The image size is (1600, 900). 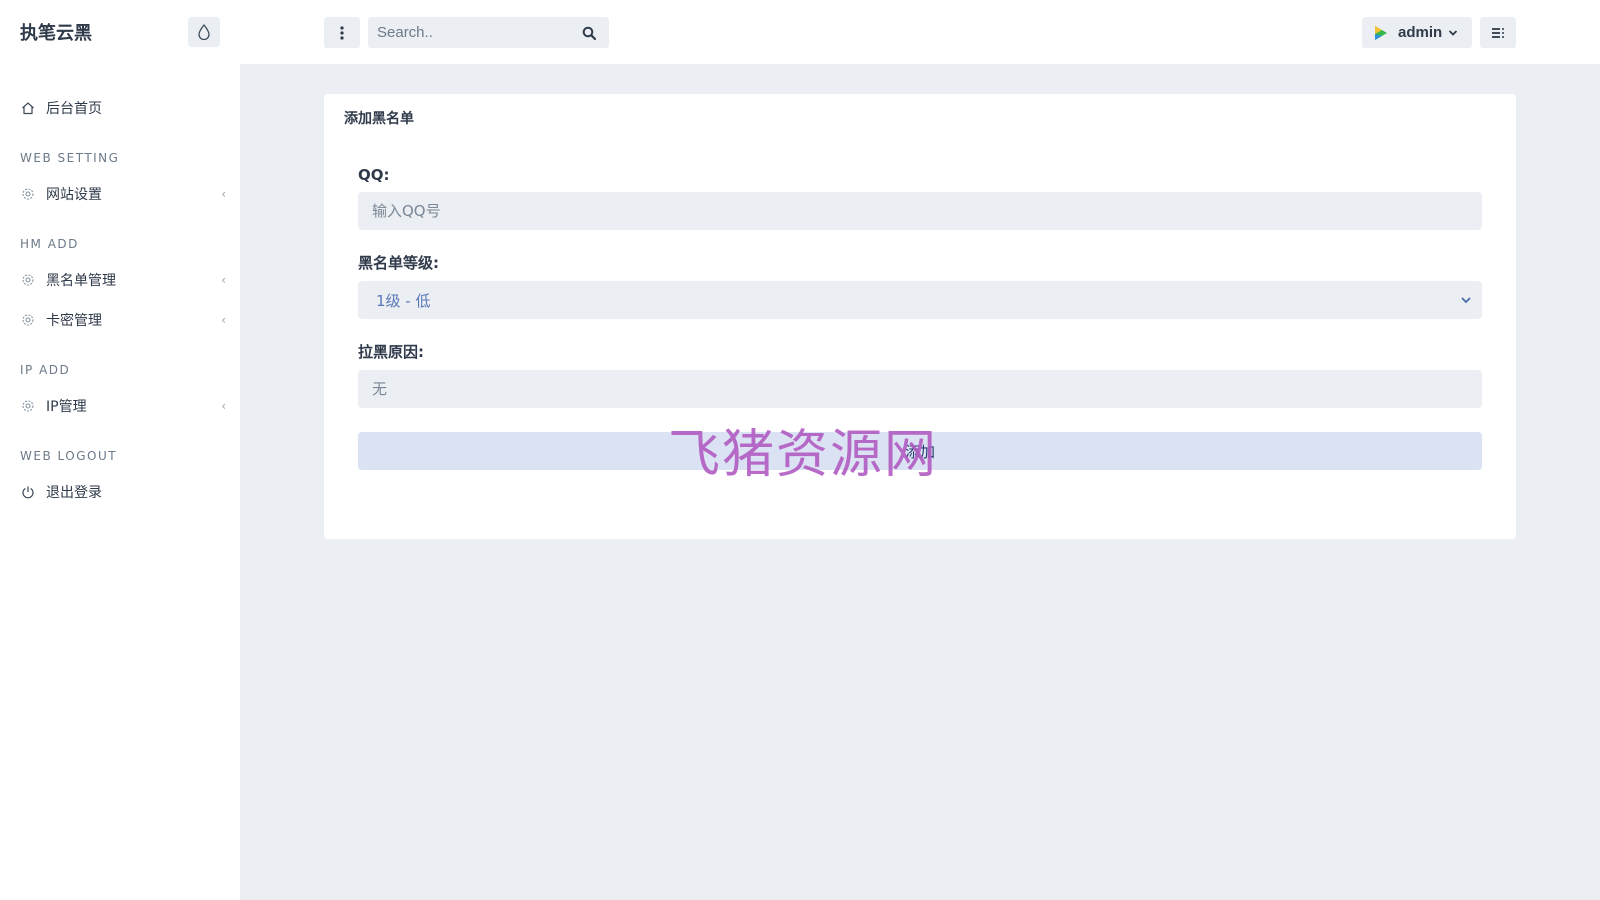 What do you see at coordinates (120, 320) in the screenshot?
I see `sidebar-item-card-keys: 卡密管理 ‹` at bounding box center [120, 320].